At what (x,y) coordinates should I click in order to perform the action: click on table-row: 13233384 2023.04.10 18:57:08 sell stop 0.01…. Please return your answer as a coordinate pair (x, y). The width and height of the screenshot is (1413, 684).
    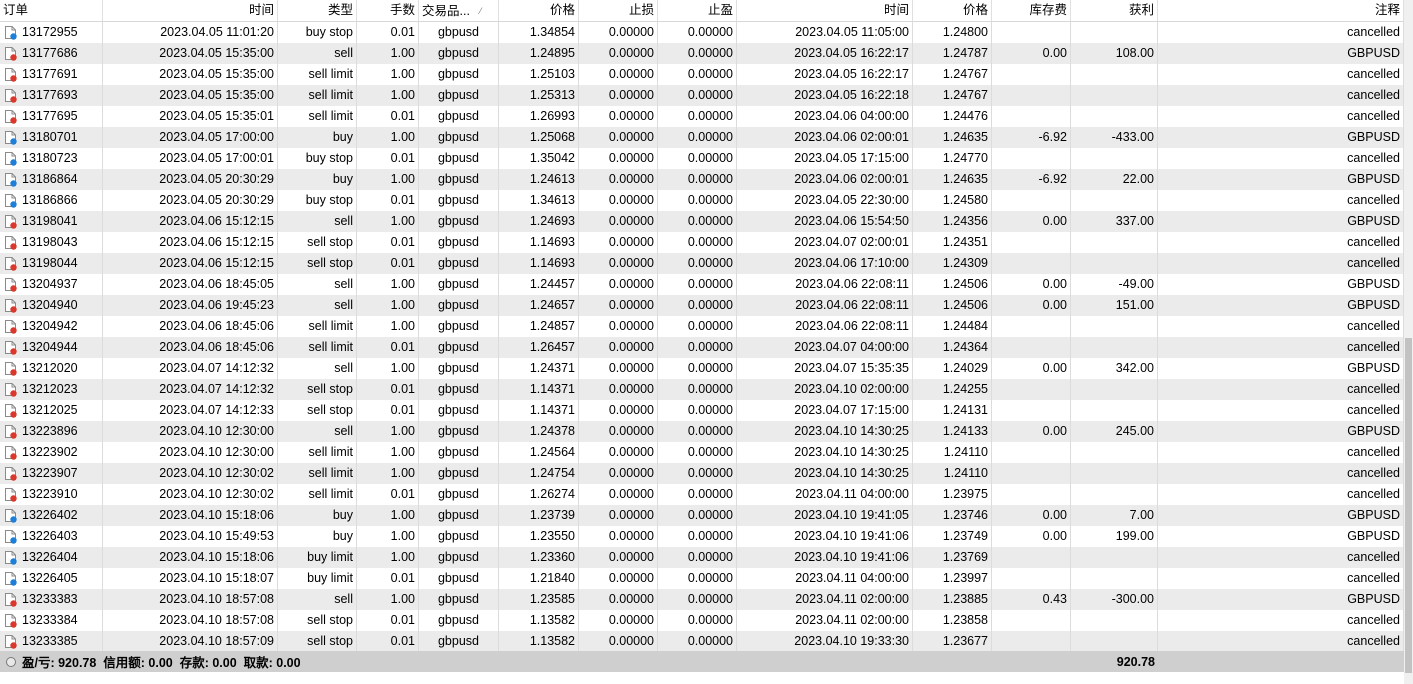
    Looking at the image, I should click on (702, 620).